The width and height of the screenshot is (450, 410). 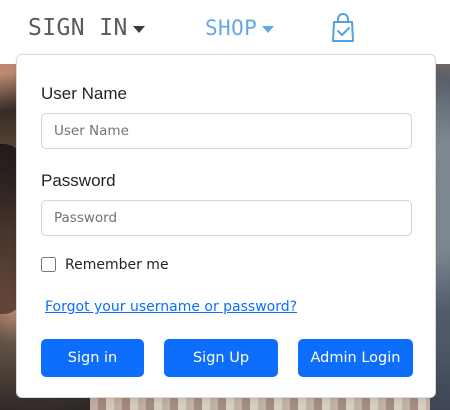 I want to click on forgot-credentials-link: Forgot your username or password?, so click(x=171, y=307).